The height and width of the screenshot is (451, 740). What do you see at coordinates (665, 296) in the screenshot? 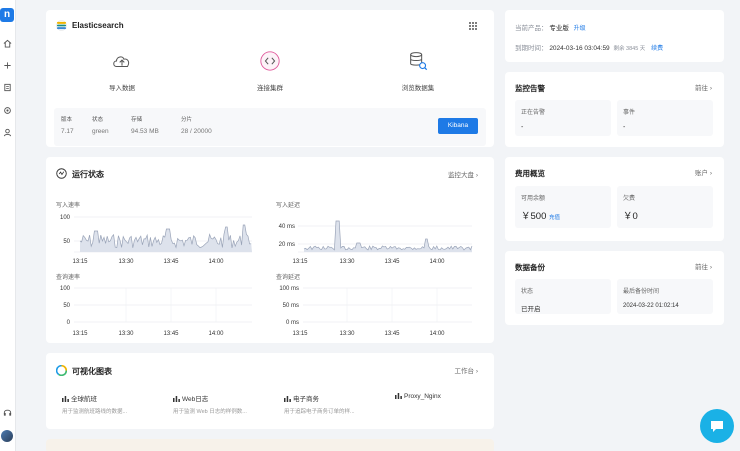
I see `last-backup-box: 最后备份时间 2024-03-22 01:02:14` at bounding box center [665, 296].